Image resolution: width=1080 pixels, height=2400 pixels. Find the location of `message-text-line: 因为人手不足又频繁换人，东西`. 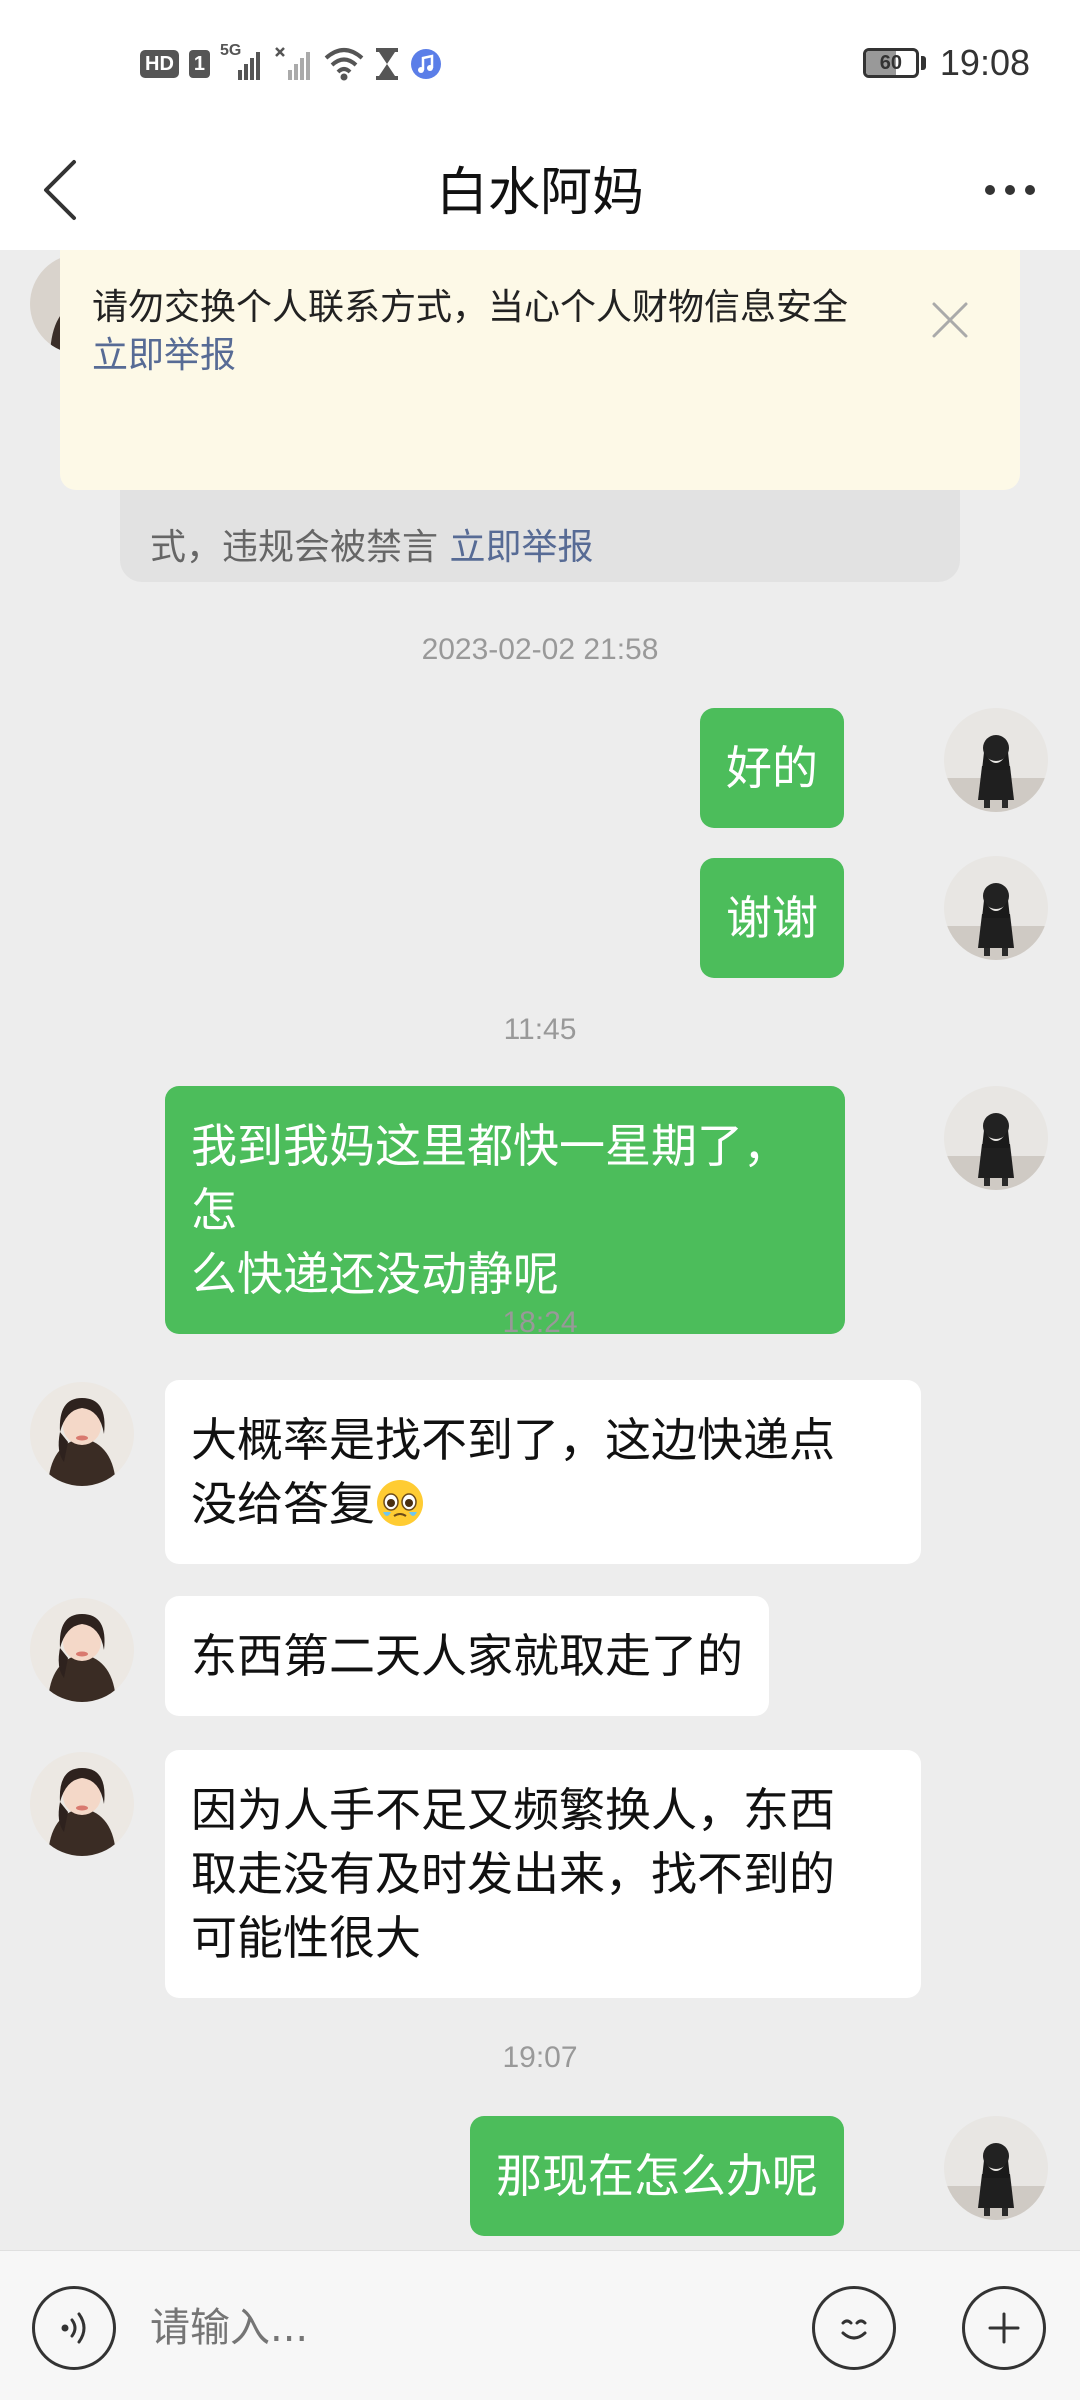

message-text-line: 因为人手不足又频繁换人，东西 is located at coordinates (513, 1810).